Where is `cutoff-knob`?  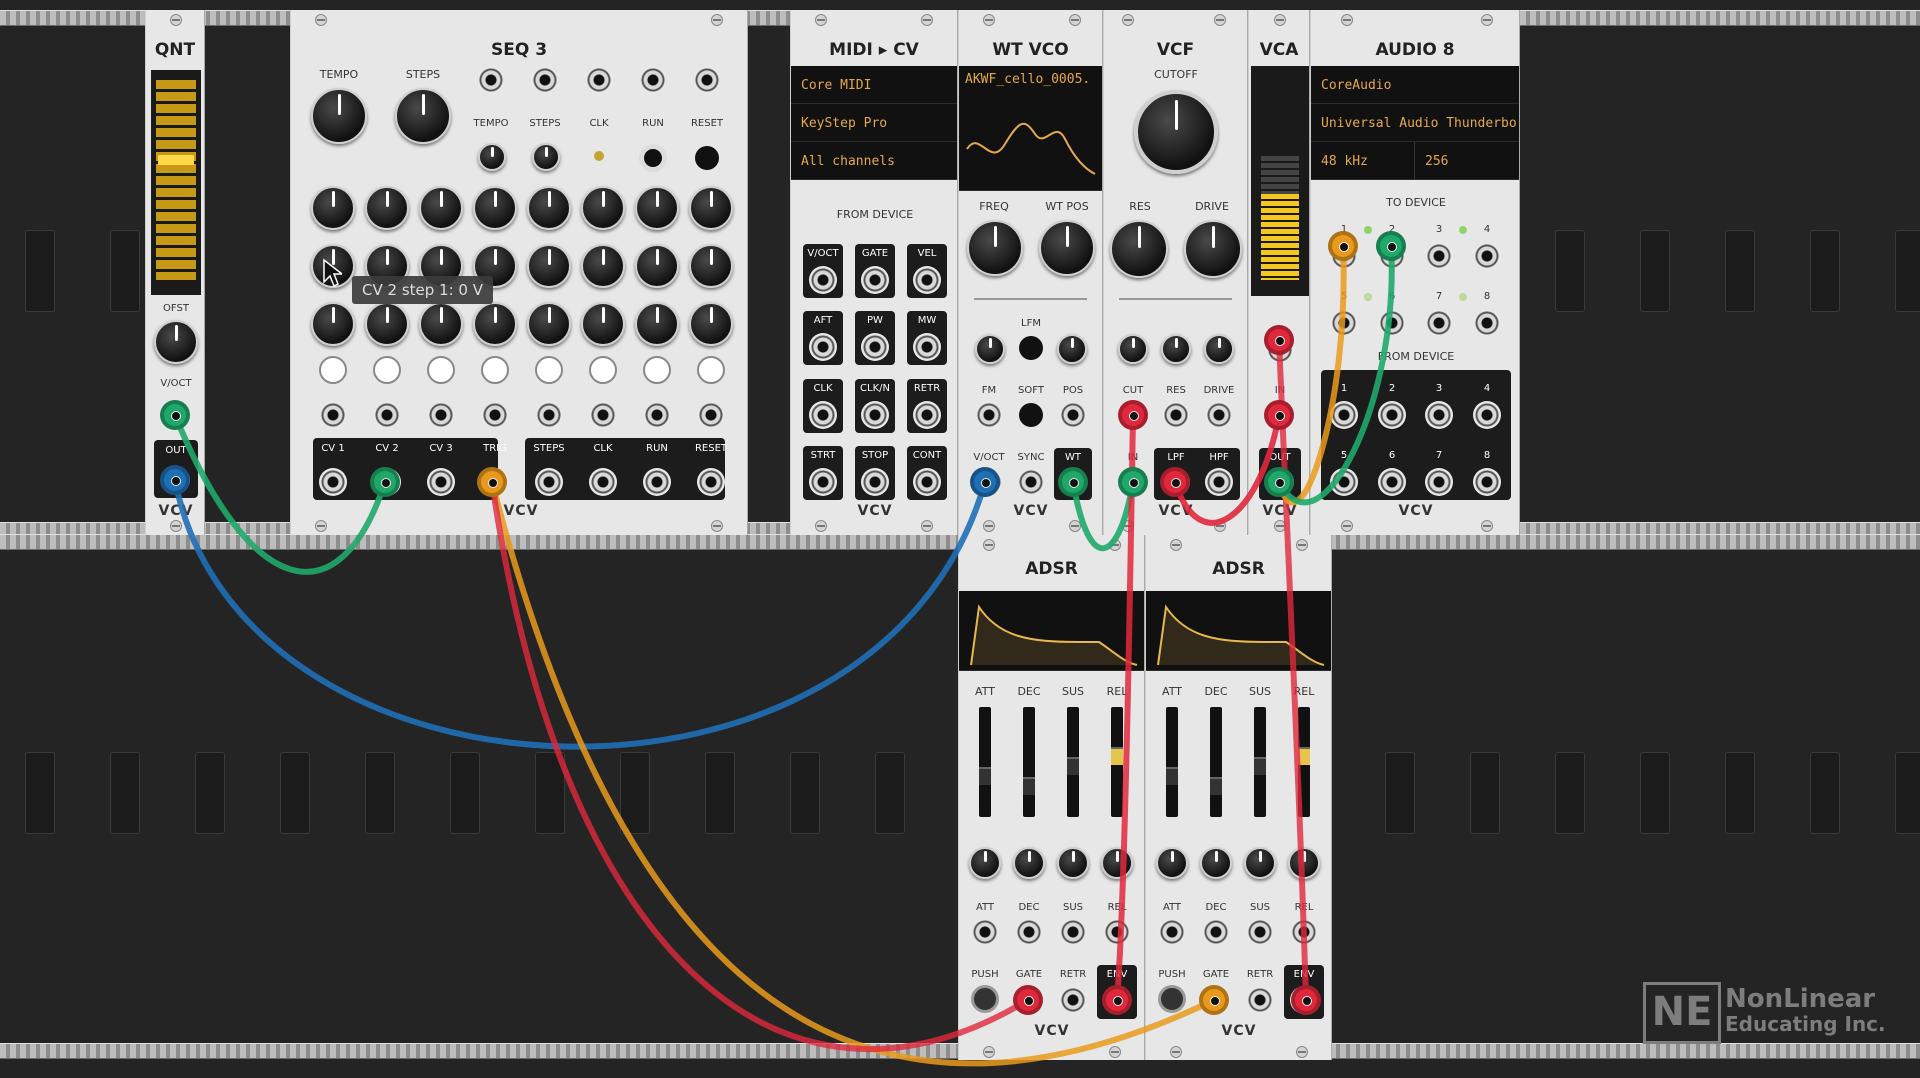
cutoff-knob is located at coordinates (1176, 132).